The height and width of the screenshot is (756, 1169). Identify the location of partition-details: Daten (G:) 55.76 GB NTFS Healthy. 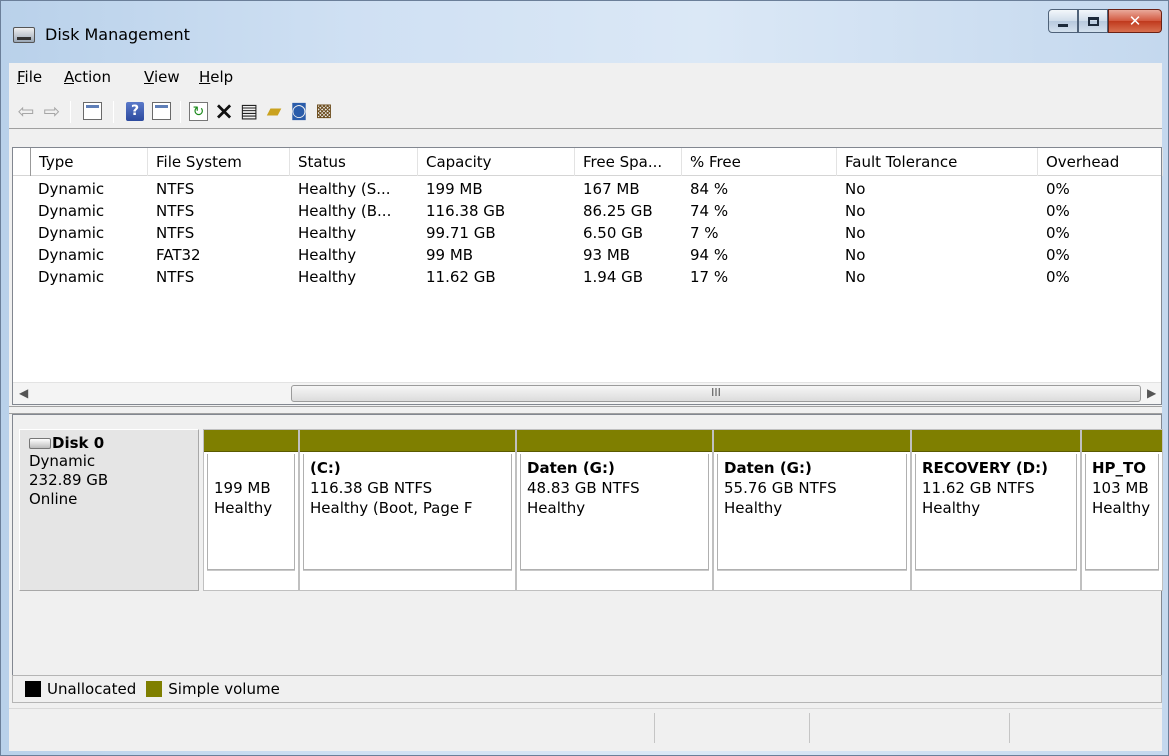
(812, 512).